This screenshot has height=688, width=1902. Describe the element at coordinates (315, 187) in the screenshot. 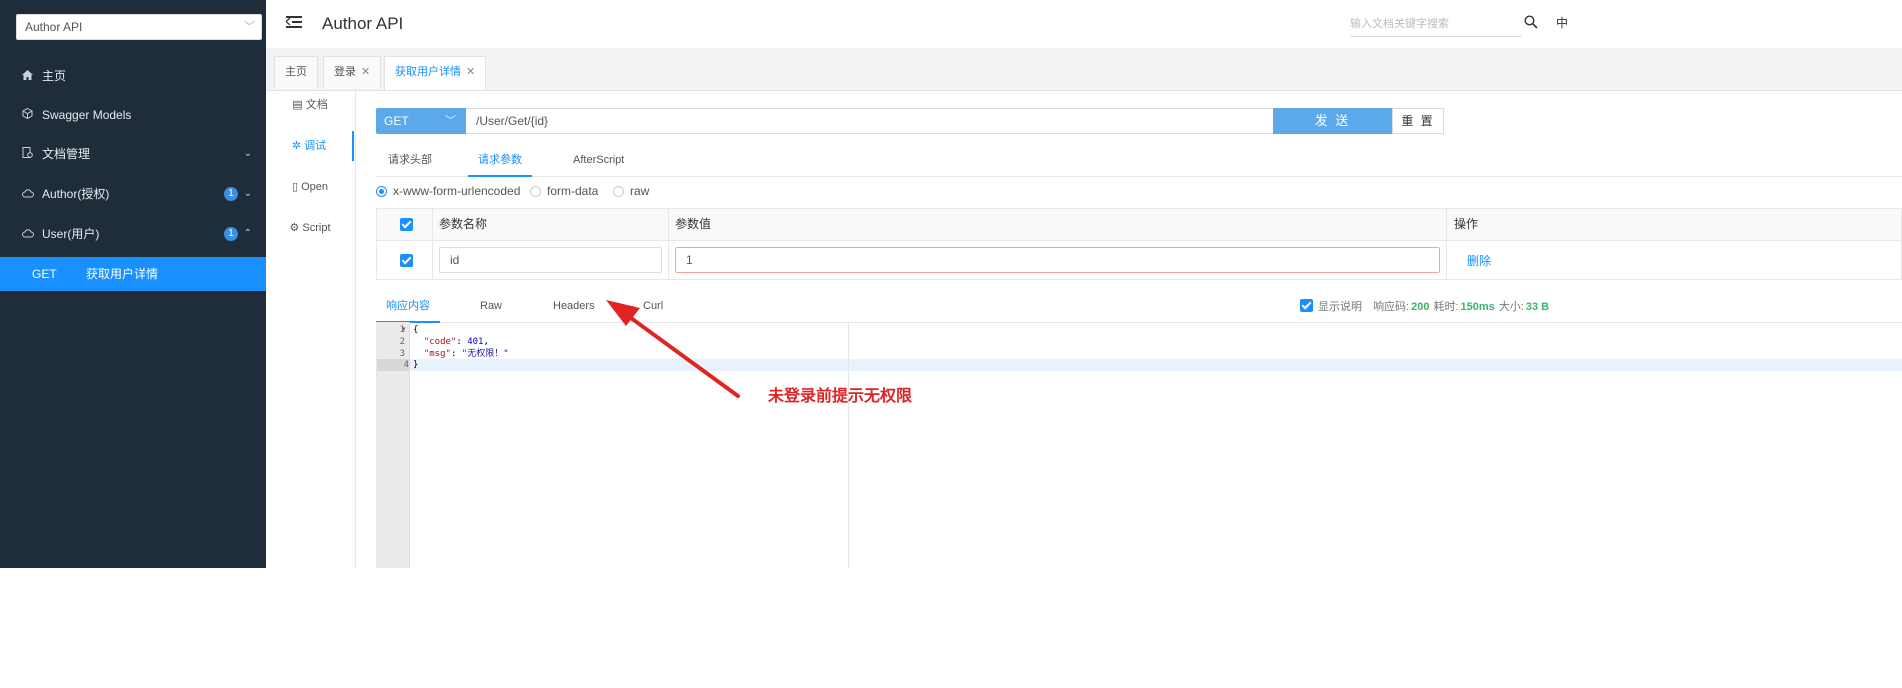

I see `menu-label: Open` at that location.